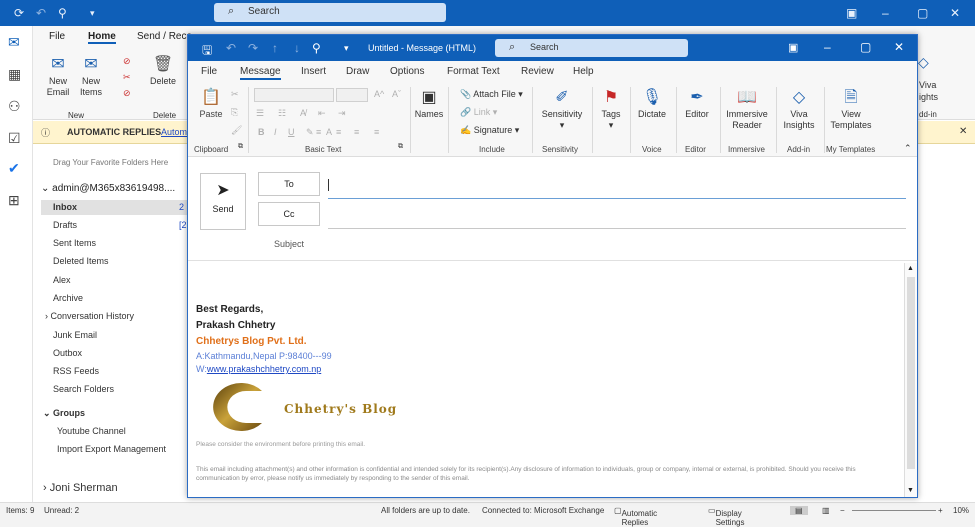 The image size is (975, 527). Describe the element at coordinates (62, 13) in the screenshot. I see `quick-access-icon: ⚲` at that location.